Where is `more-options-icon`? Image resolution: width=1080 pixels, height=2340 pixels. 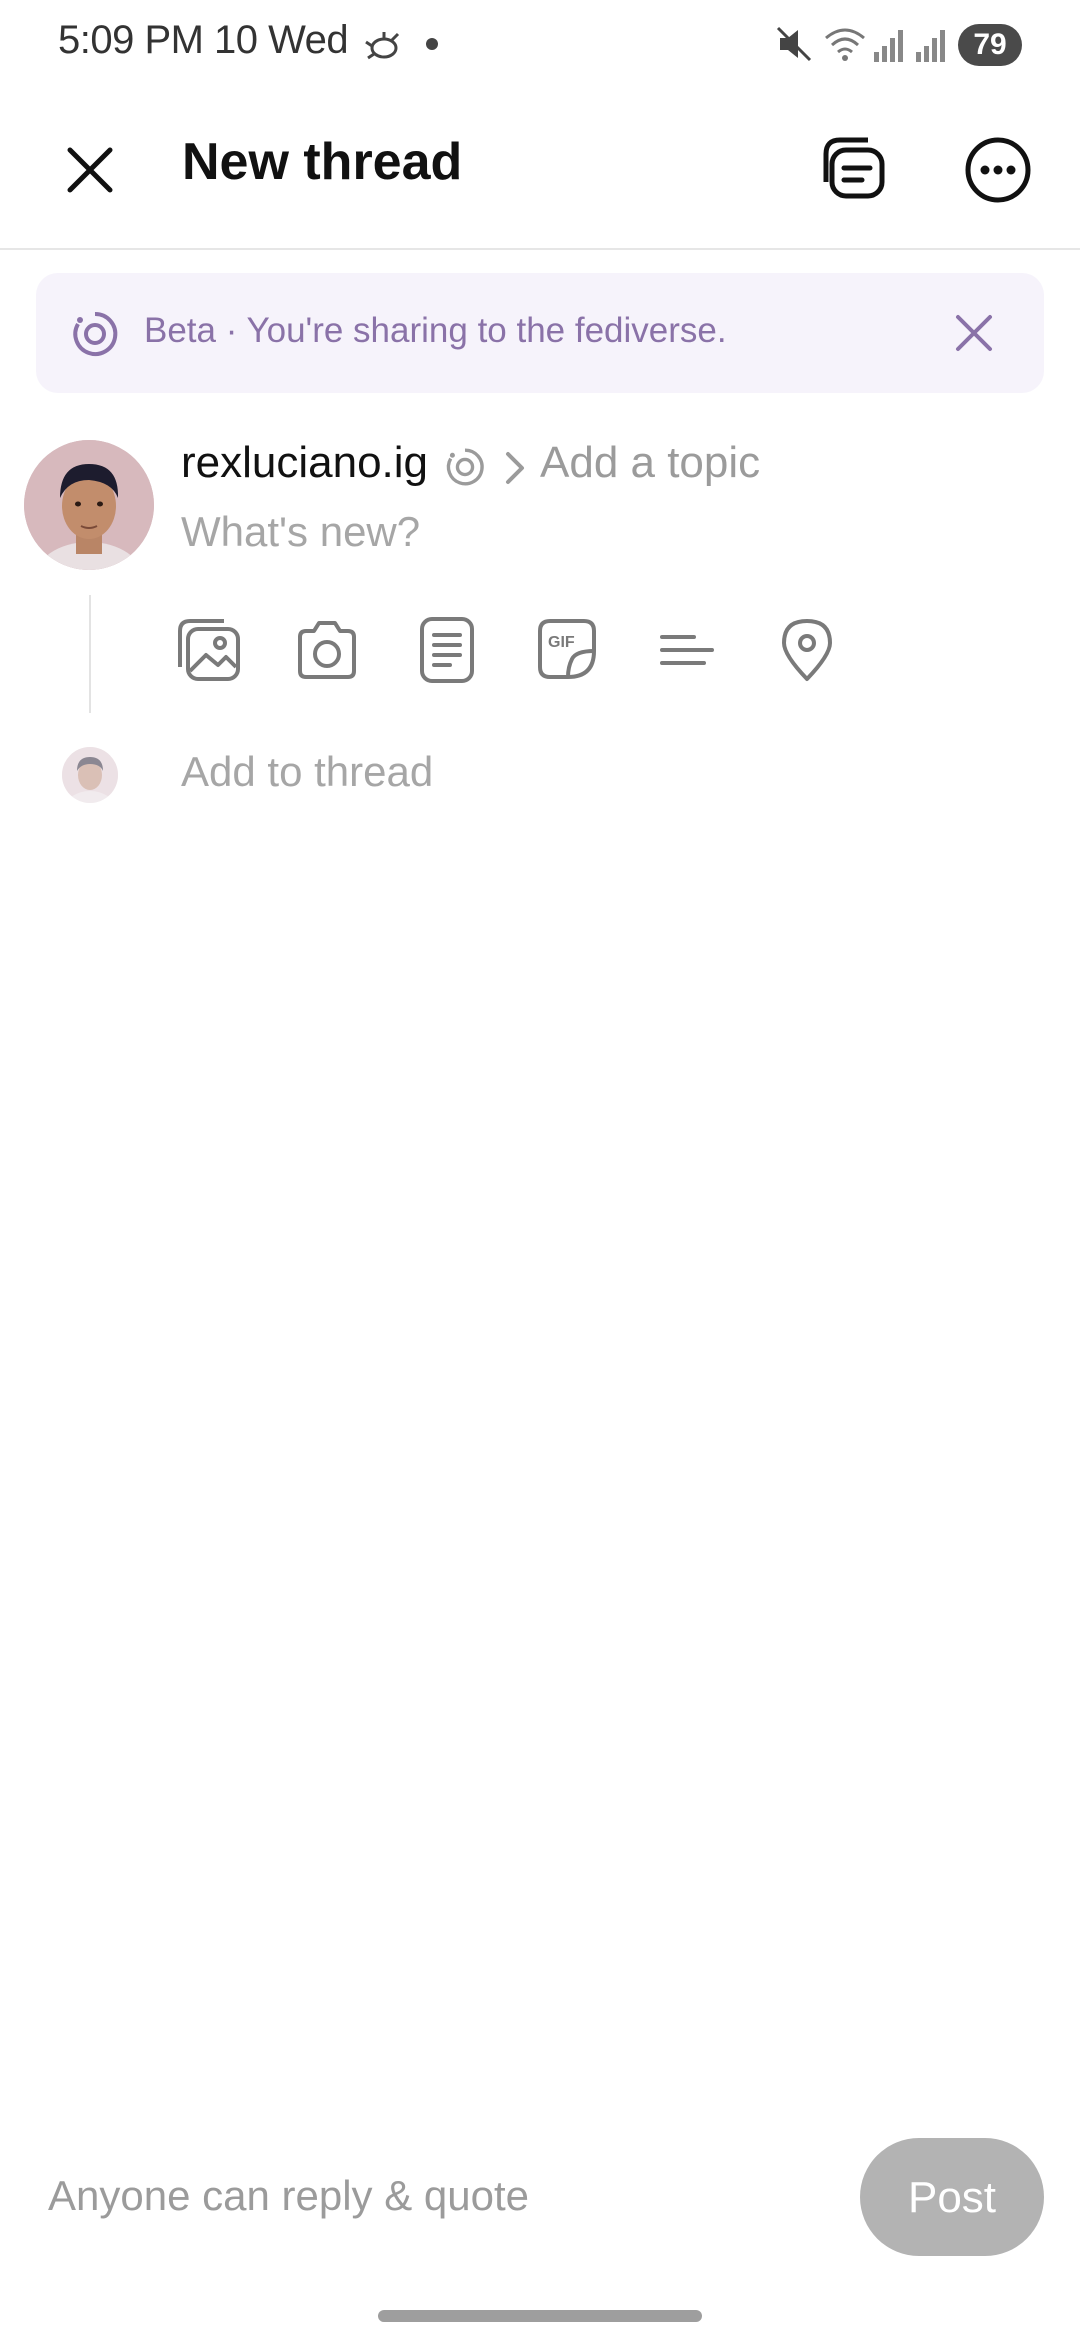 more-options-icon is located at coordinates (998, 170).